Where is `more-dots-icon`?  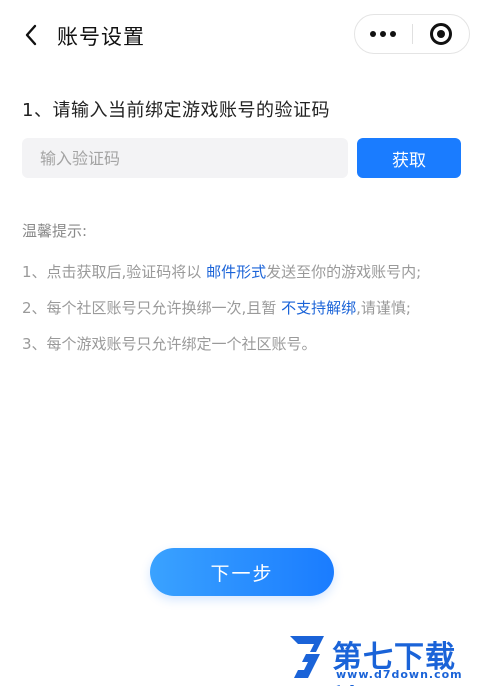
more-dots-icon is located at coordinates (383, 34).